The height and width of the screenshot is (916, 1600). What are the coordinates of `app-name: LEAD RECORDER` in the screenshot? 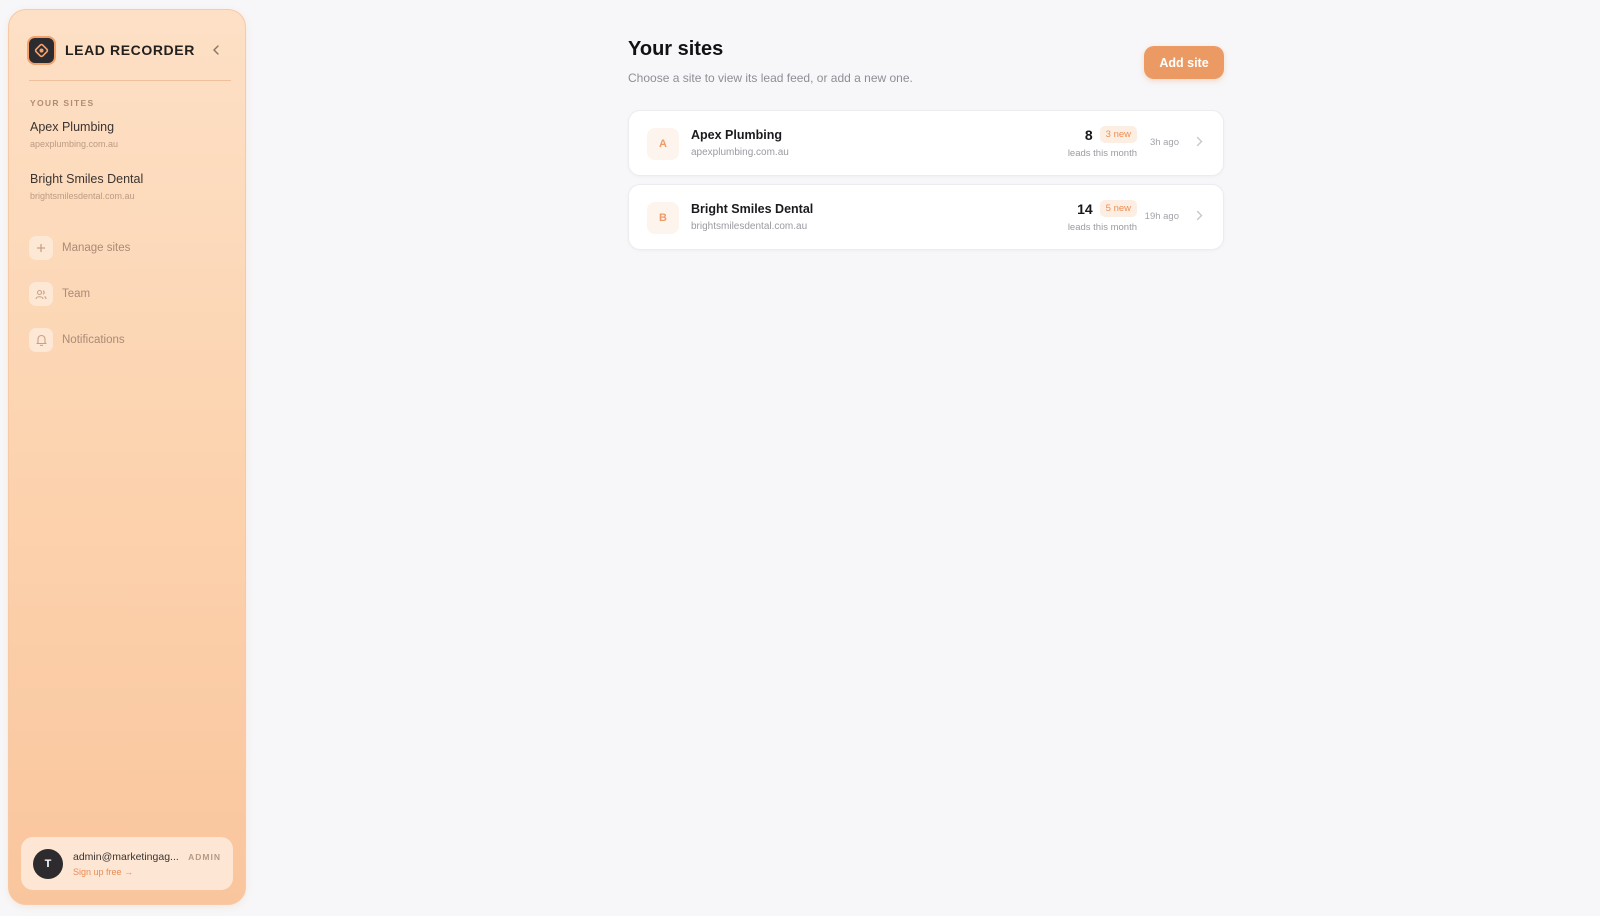 It's located at (130, 50).